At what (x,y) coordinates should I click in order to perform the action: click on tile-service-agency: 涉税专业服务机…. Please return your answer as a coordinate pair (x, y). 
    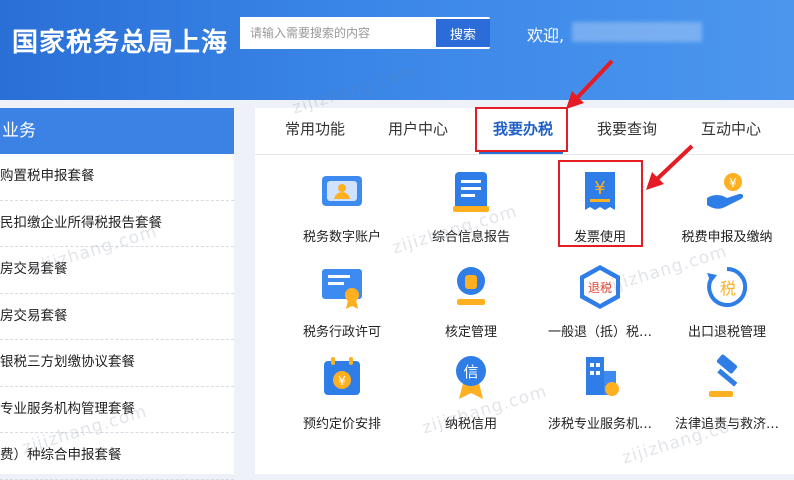
    Looking at the image, I should click on (600, 400).